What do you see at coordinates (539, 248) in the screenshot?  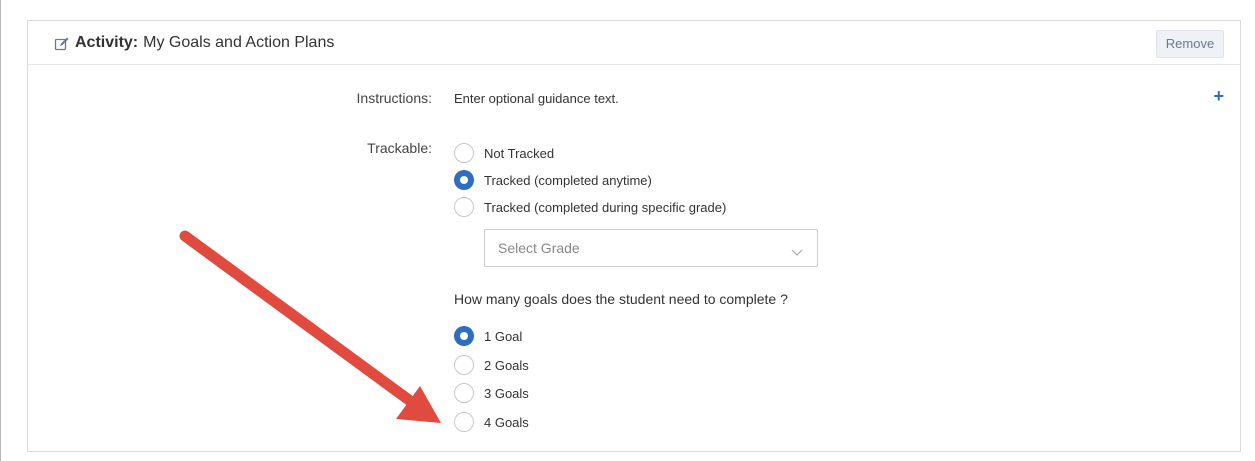 I see `grade-select-value: Select Grade` at bounding box center [539, 248].